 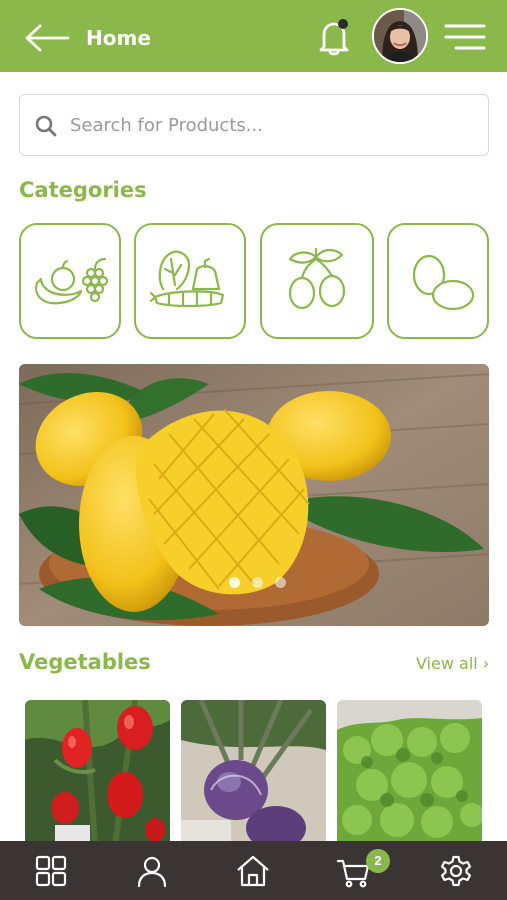 I want to click on notifications-button, so click(x=334, y=37).